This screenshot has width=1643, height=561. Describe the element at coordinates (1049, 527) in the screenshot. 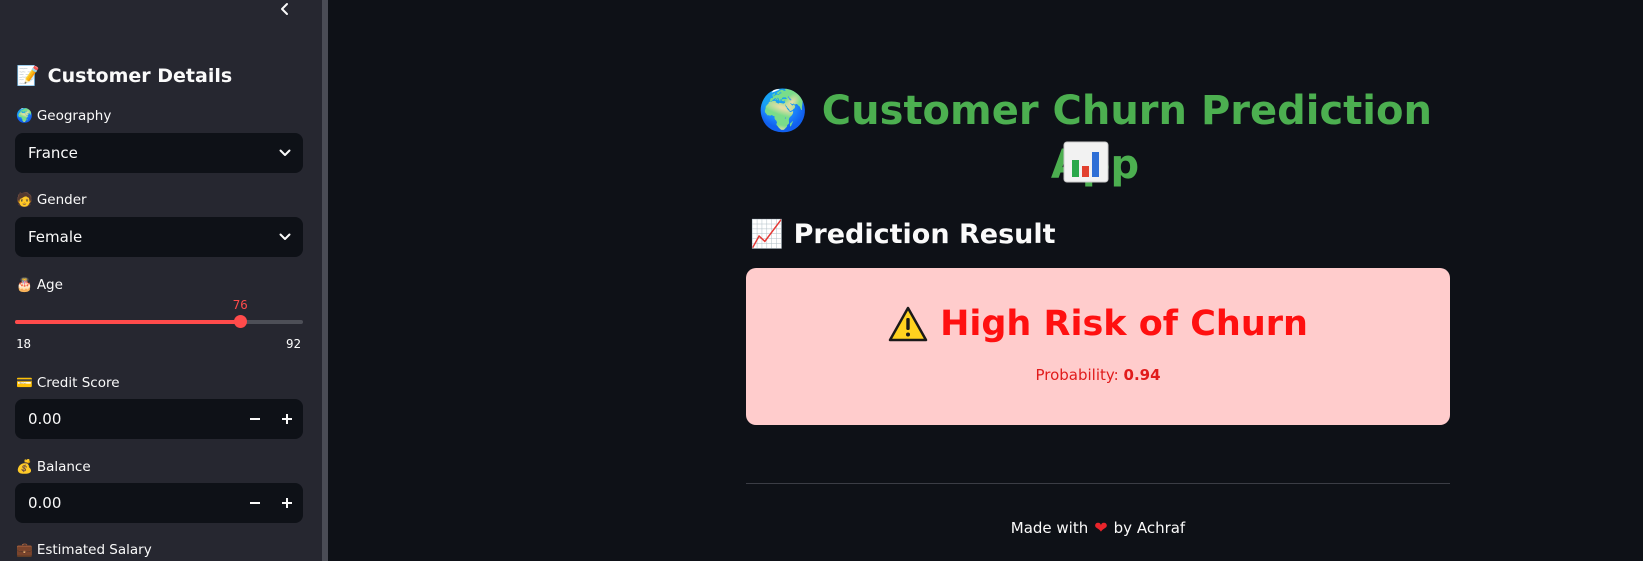

I see `footer-prefix: Made with` at that location.